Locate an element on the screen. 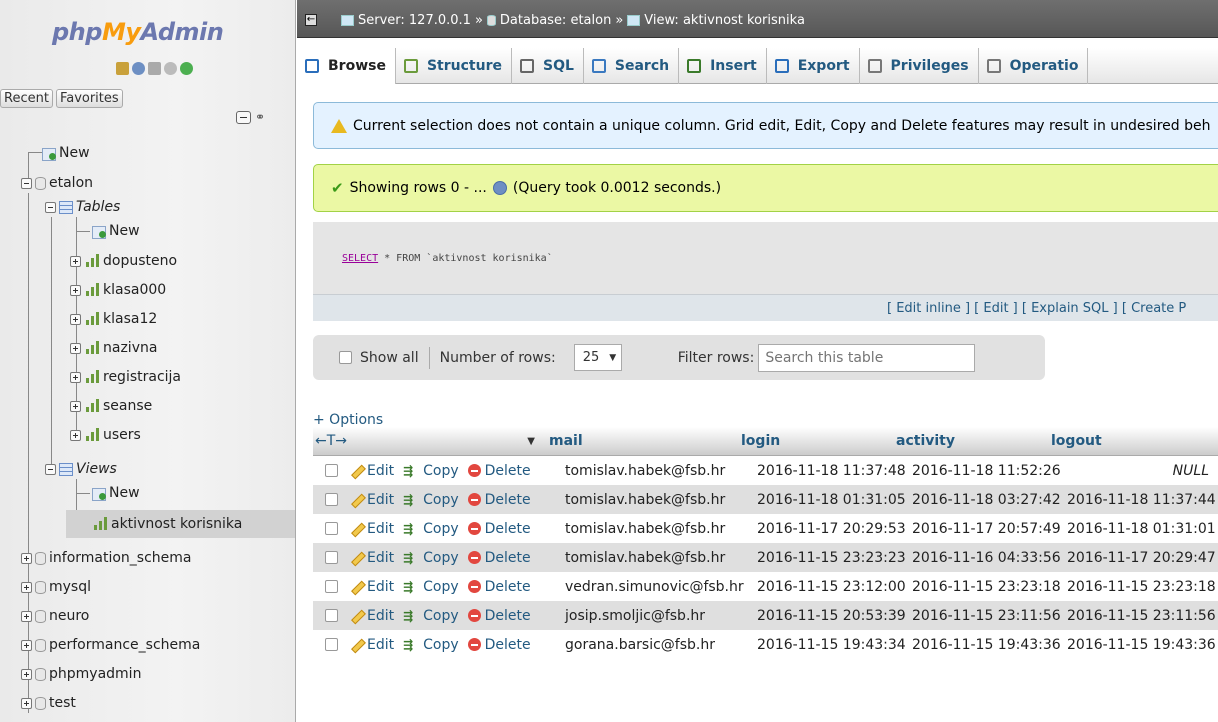 The image size is (1218, 722). favorites-button: Favorites is located at coordinates (89, 98).